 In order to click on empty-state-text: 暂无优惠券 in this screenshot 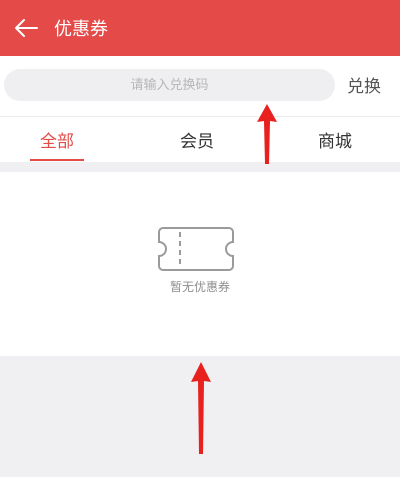, I will do `click(199, 287)`.